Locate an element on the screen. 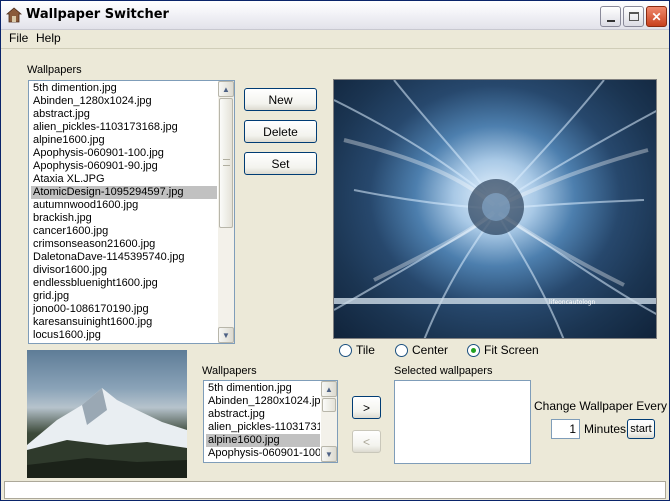 This screenshot has width=670, height=501. interval-input: 1 is located at coordinates (565, 429).